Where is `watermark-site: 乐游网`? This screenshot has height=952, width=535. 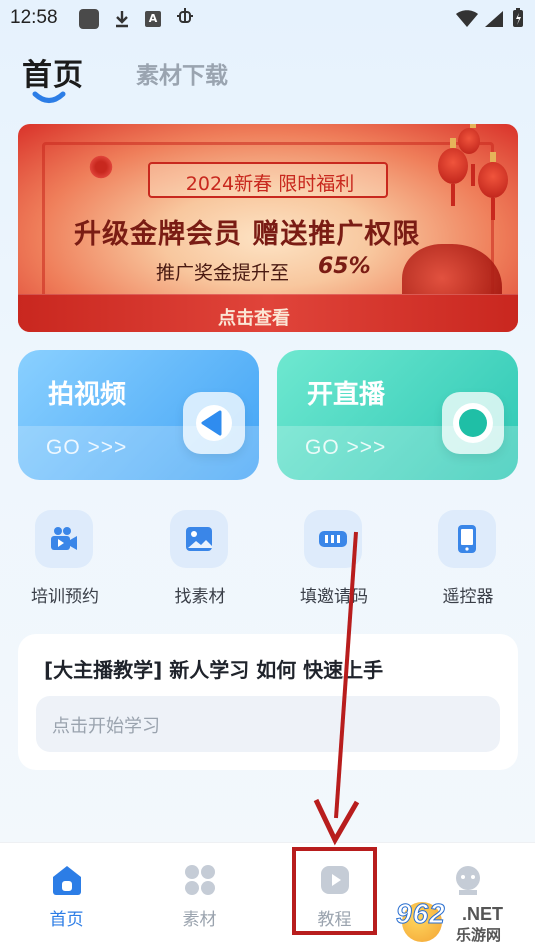 watermark-site: 乐游网 is located at coordinates (479, 935).